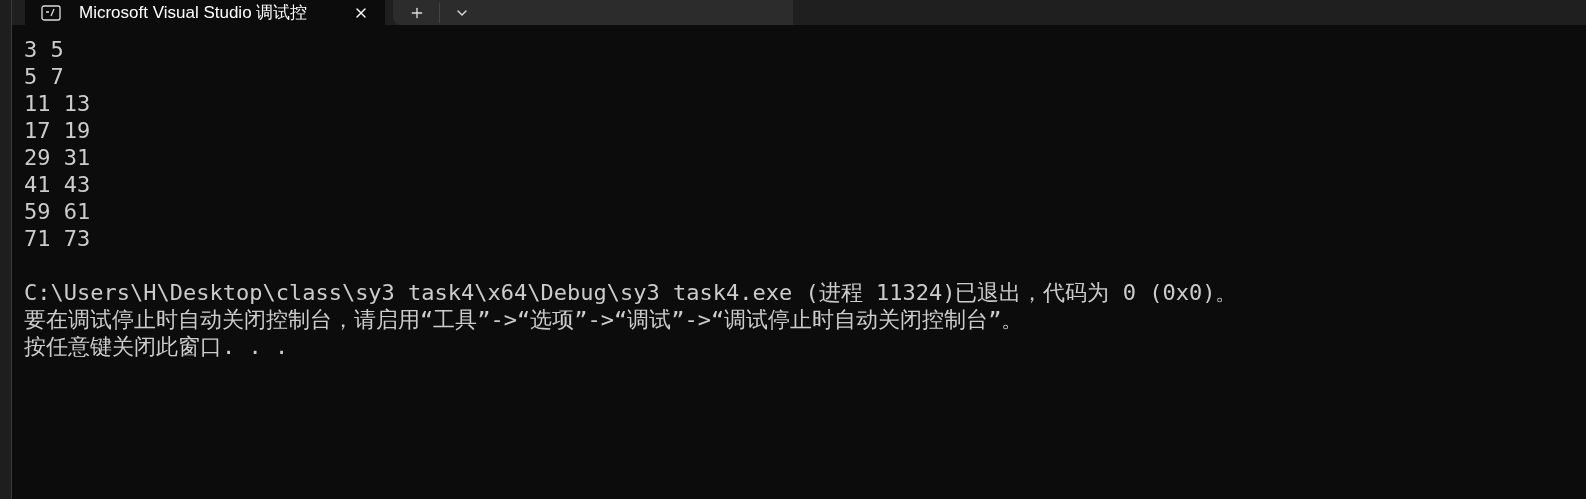 Image resolution: width=1586 pixels, height=499 pixels. What do you see at coordinates (631, 292) in the screenshot?
I see `message-line: C:\Users\H\Desktop\class\sy3 task4\x64\Debug\sy3 task4.exe (进程 11324)已退出，代码为 0 (0x0)。` at bounding box center [631, 292].